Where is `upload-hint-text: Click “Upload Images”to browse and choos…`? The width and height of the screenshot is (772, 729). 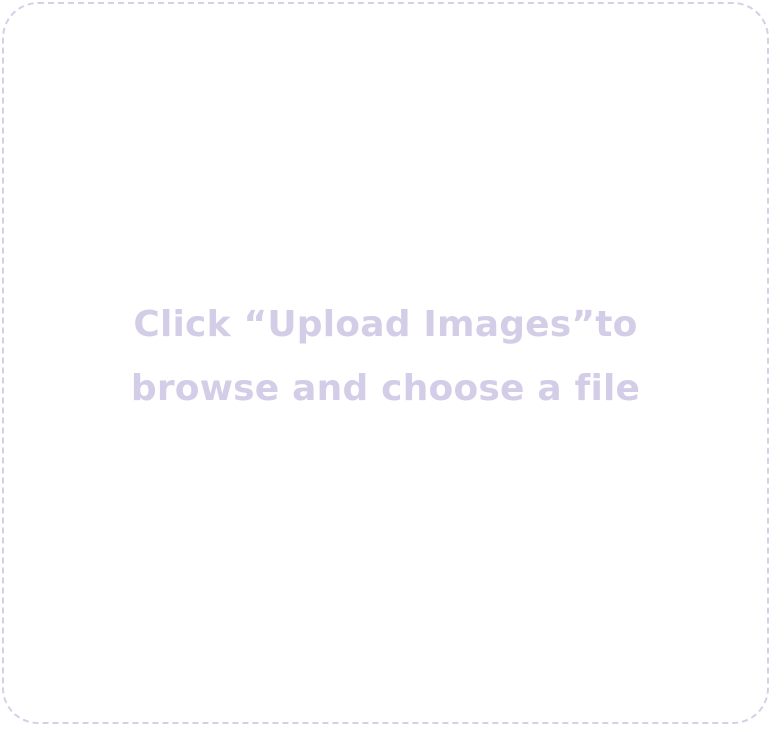
upload-hint-text: Click “Upload Images”to browse and choos… is located at coordinates (385, 357).